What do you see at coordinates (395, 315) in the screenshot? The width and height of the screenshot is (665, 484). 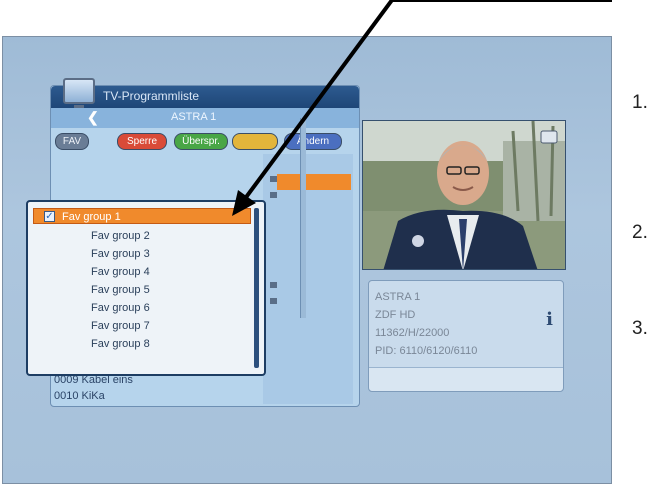 I see `info-channel: ZDF HD` at bounding box center [395, 315].